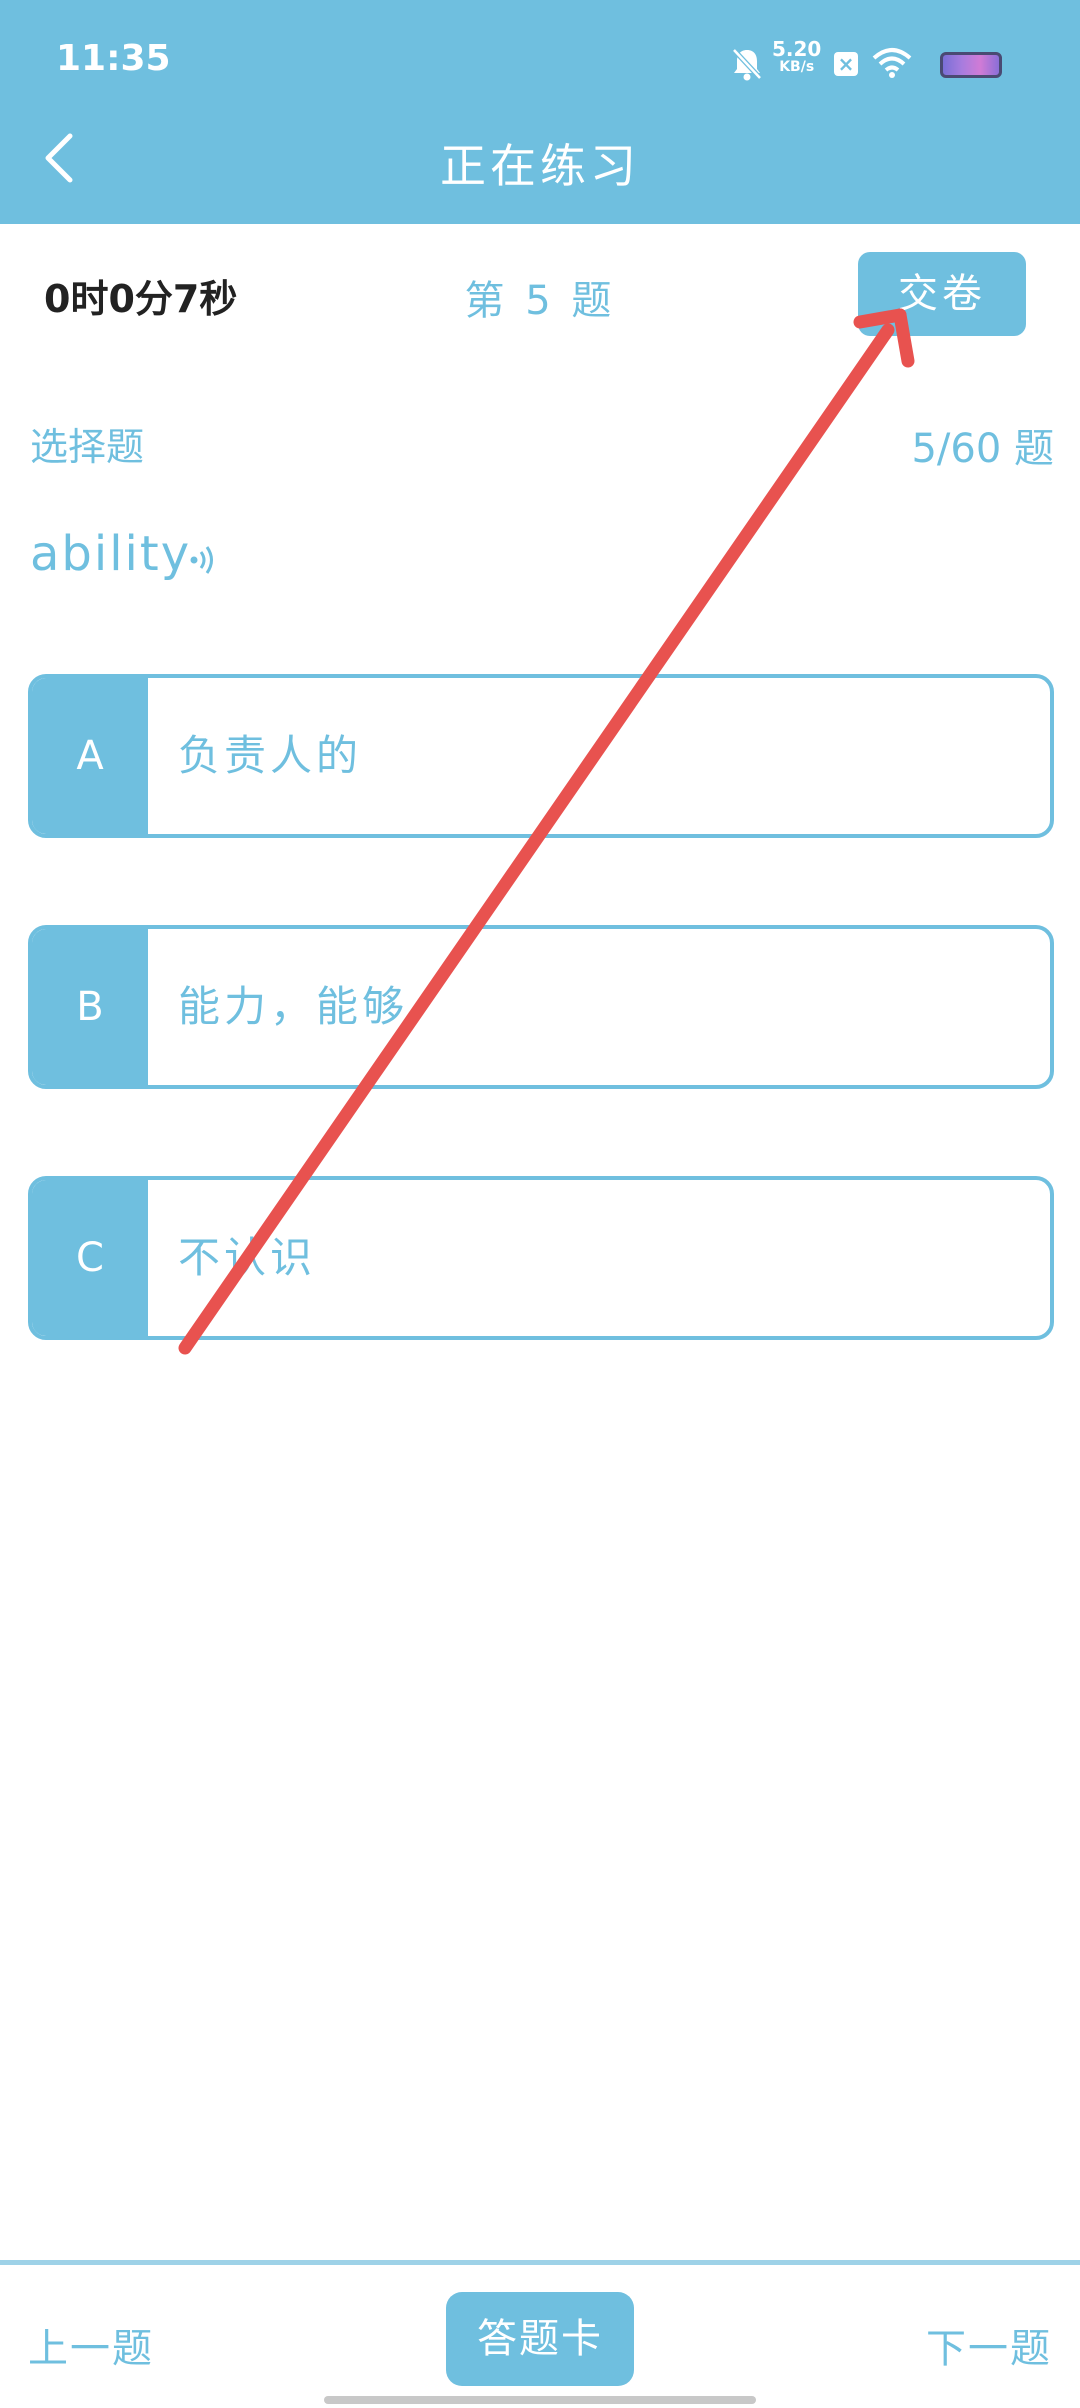  Describe the element at coordinates (540, 2400) in the screenshot. I see `home-indicator` at that location.